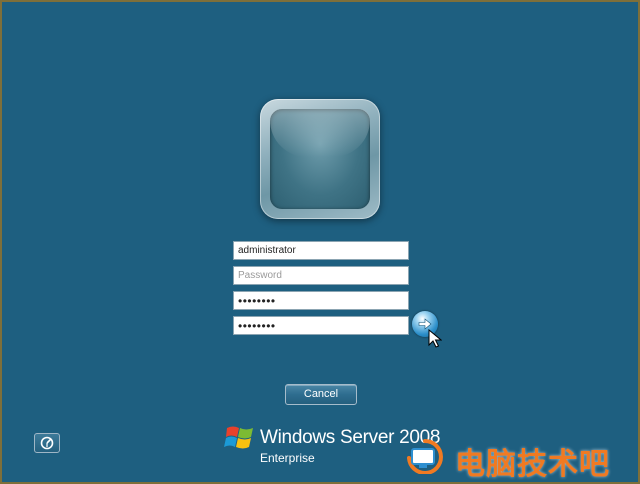 Image resolution: width=640 pixels, height=484 pixels. What do you see at coordinates (238, 437) in the screenshot?
I see `windows-flag-icon` at bounding box center [238, 437].